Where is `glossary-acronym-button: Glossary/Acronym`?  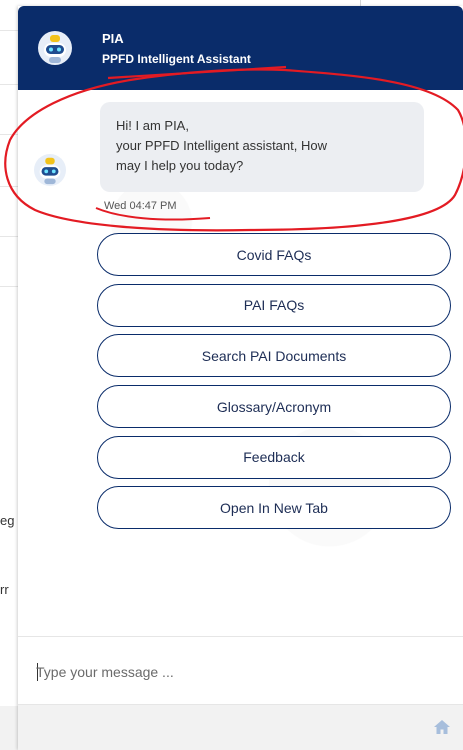 glossary-acronym-button: Glossary/Acronym is located at coordinates (274, 407).